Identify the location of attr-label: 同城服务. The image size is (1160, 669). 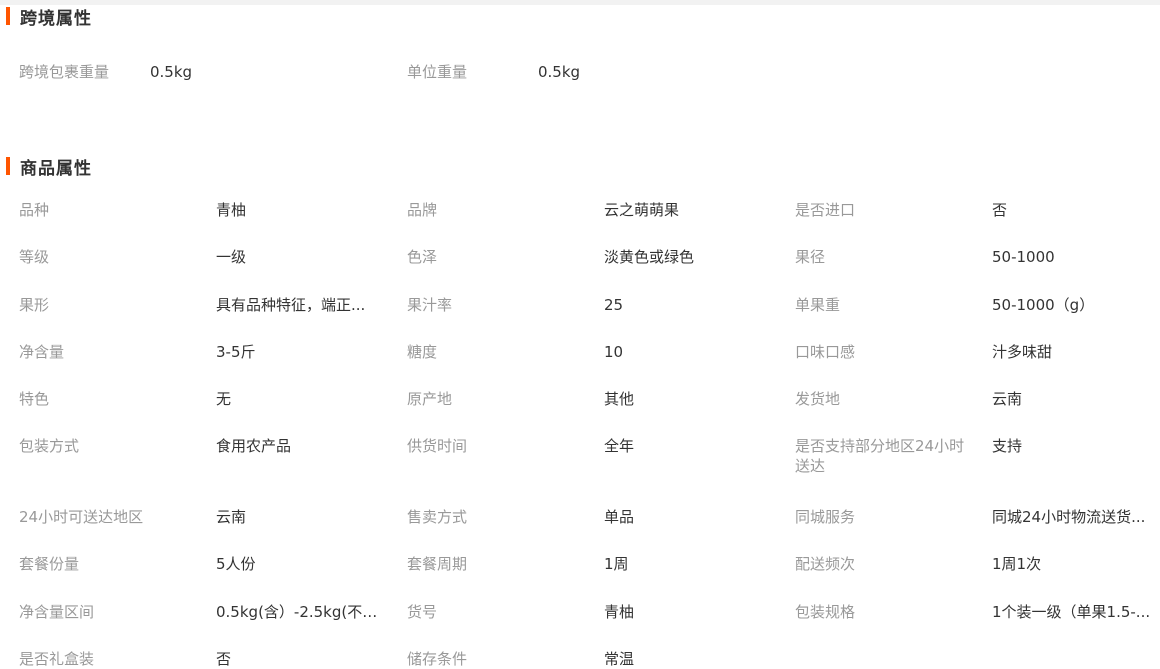
(825, 517).